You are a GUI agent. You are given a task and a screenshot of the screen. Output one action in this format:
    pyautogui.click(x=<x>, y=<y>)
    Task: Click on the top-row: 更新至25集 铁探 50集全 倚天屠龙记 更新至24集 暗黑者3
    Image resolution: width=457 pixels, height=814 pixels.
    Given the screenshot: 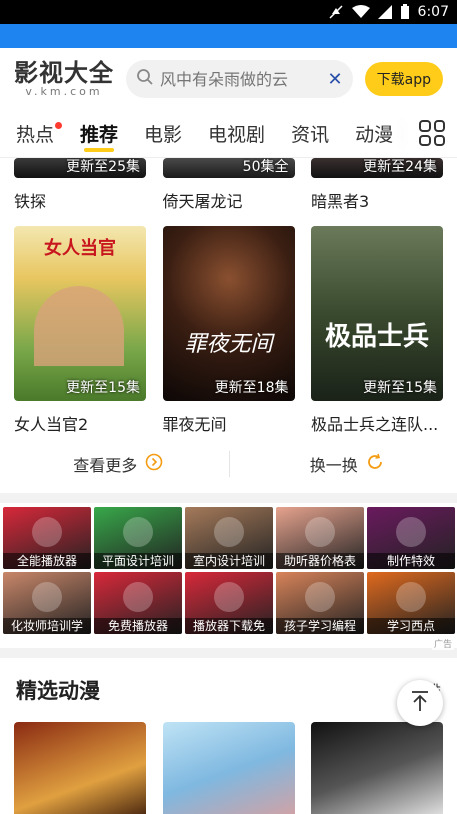 What is the action you would take?
    pyautogui.click(x=228, y=185)
    